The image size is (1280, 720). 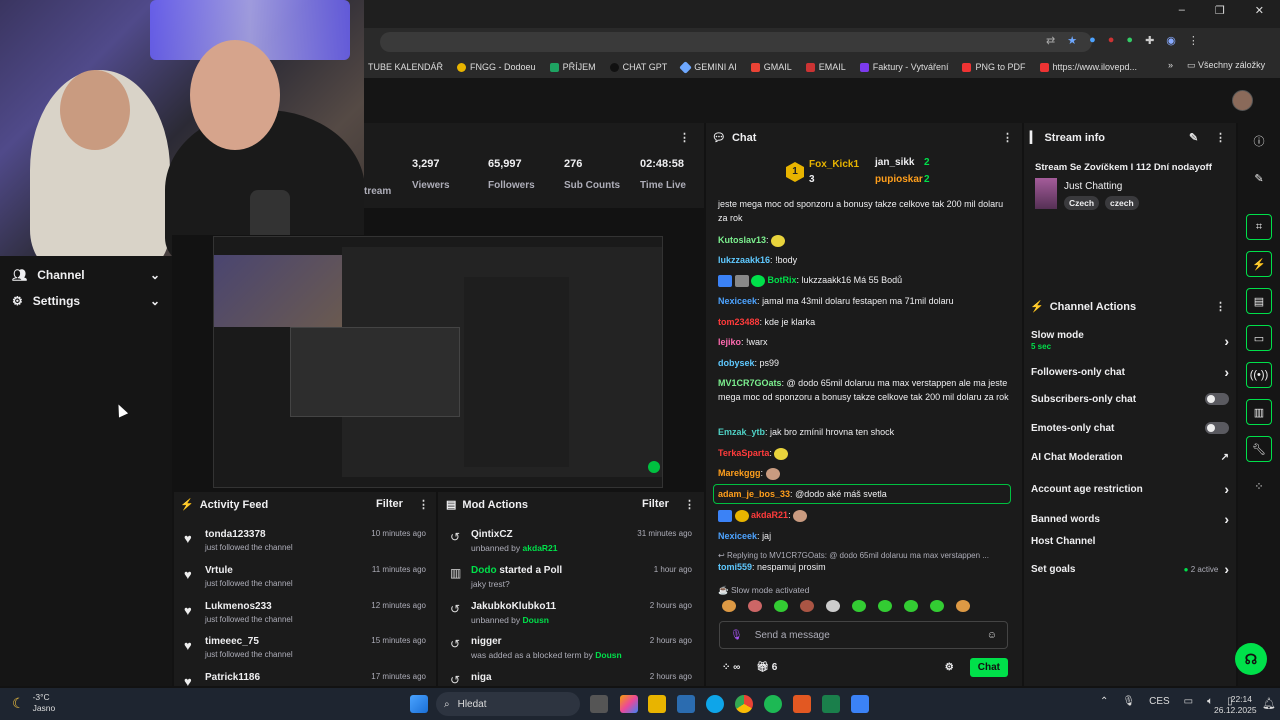 I want to click on infinity-icon: ⁘ ∞, so click(x=731, y=667).